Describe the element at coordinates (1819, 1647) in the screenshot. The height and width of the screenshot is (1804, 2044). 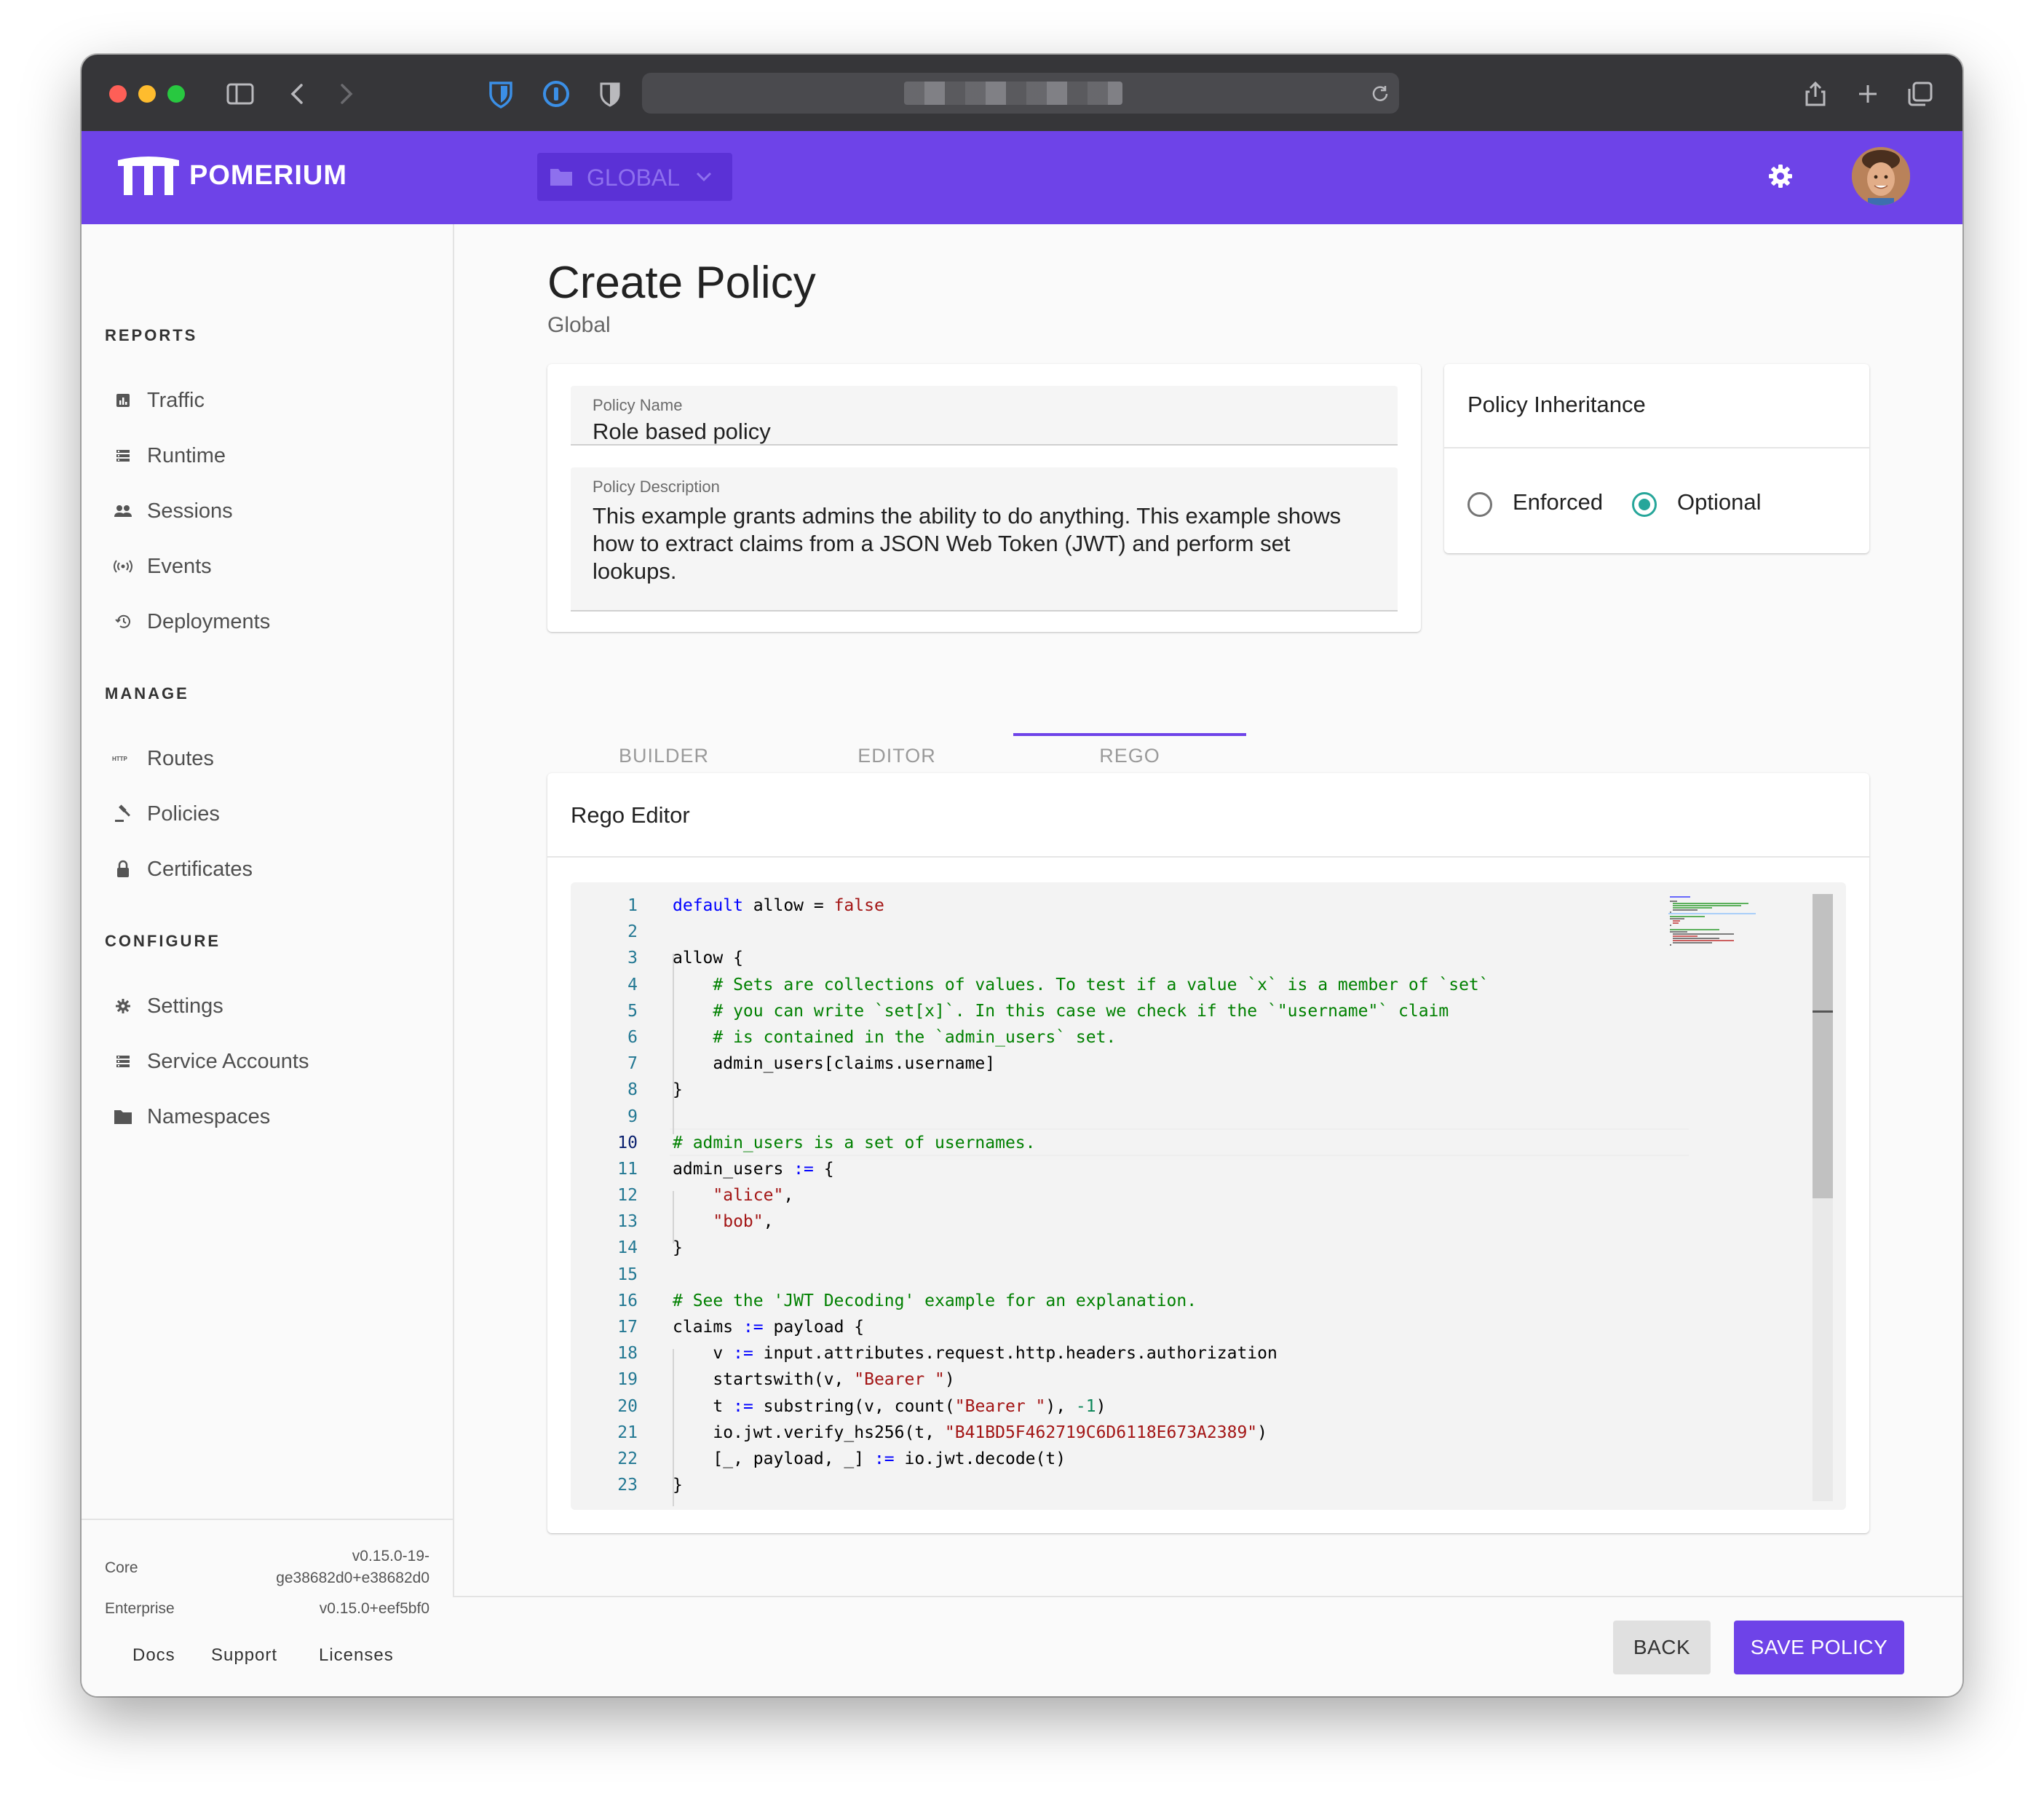
I see `save-policy-button: SAVE POLICY` at that location.